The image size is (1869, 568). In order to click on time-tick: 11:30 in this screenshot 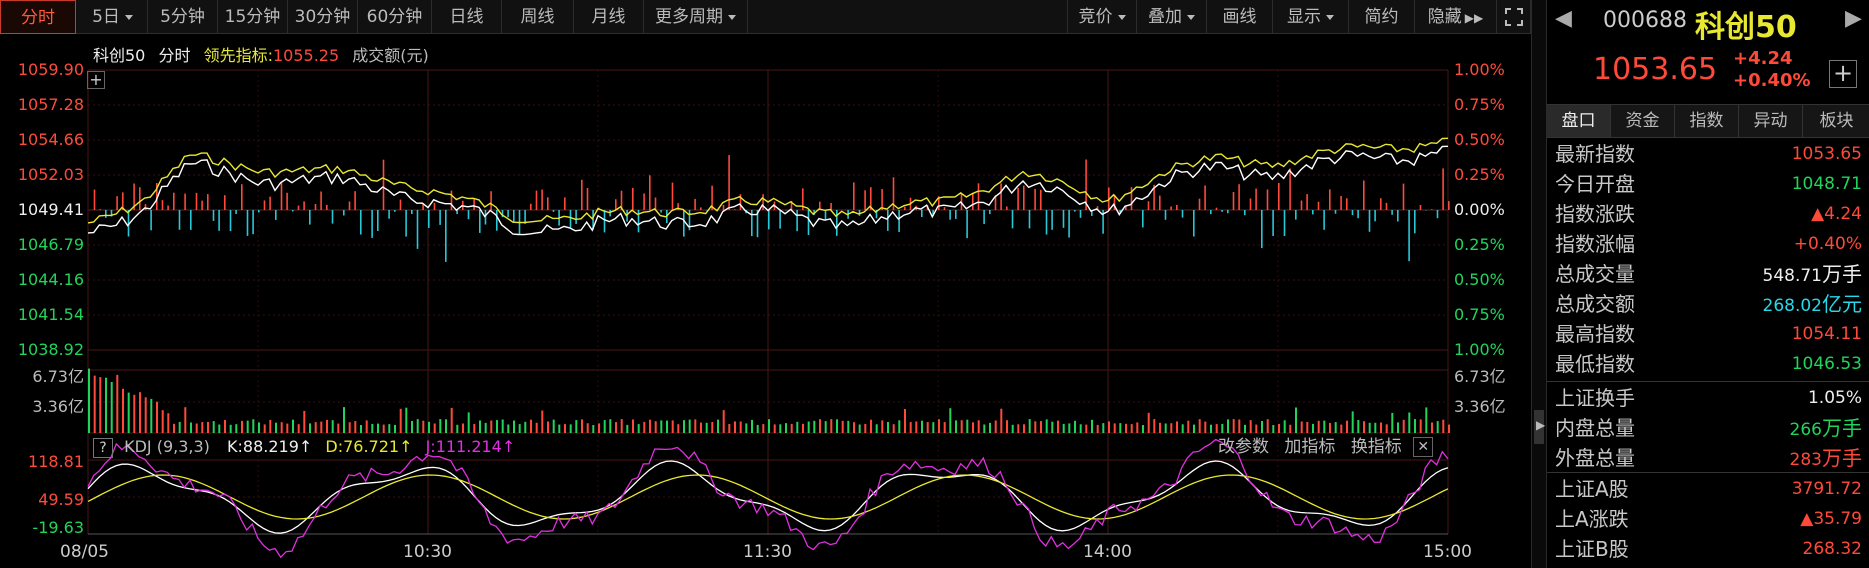, I will do `click(767, 552)`.